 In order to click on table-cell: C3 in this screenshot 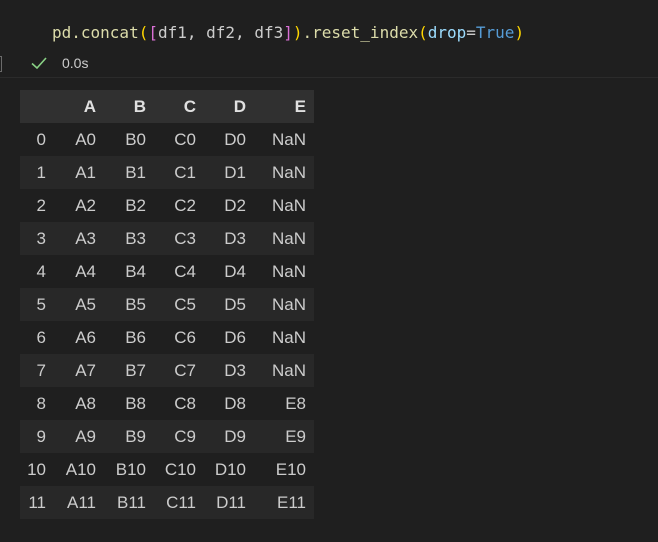, I will do `click(185, 238)`.